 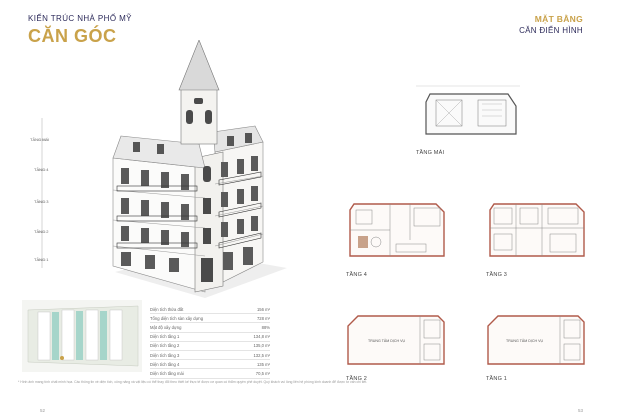 What do you see at coordinates (210, 328) in the screenshot?
I see `spec-row: Mật độ xây dựng 88%` at bounding box center [210, 328].